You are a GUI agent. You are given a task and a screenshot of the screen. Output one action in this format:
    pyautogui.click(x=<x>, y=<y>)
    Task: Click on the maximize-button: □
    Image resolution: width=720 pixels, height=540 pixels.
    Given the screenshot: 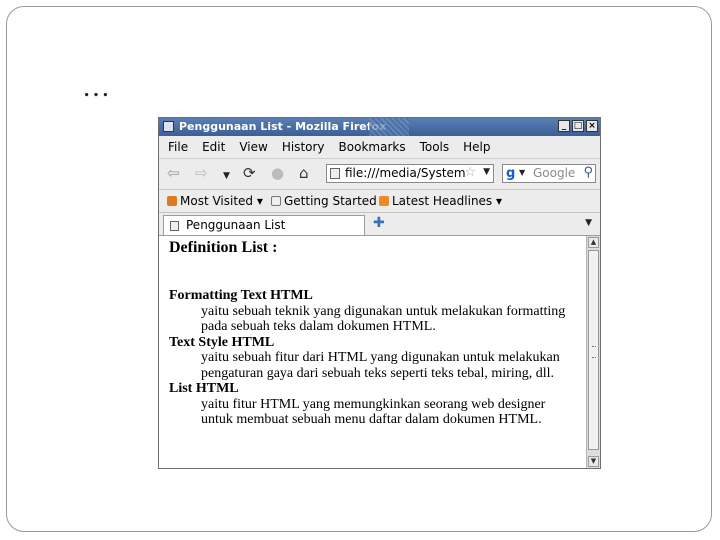 What is the action you would take?
    pyautogui.click(x=578, y=126)
    